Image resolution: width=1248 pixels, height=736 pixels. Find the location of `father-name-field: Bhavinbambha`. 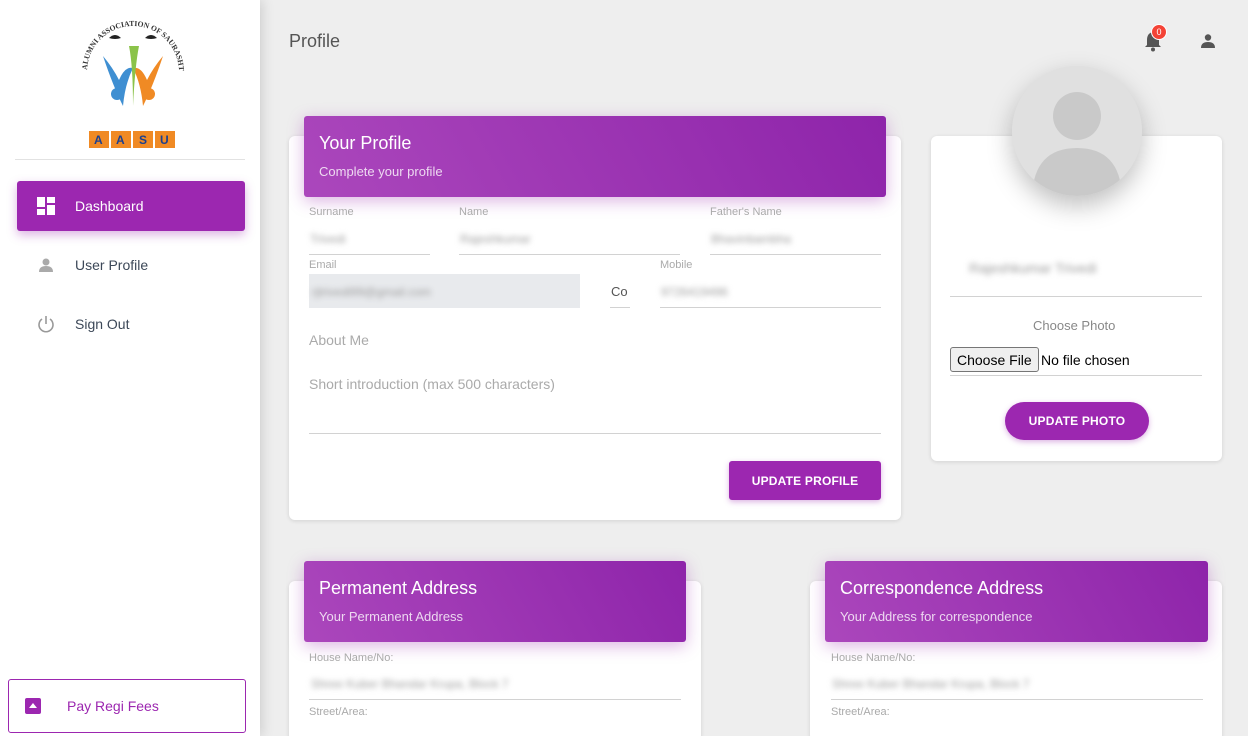

father-name-field: Bhavinbambha is located at coordinates (751, 239).